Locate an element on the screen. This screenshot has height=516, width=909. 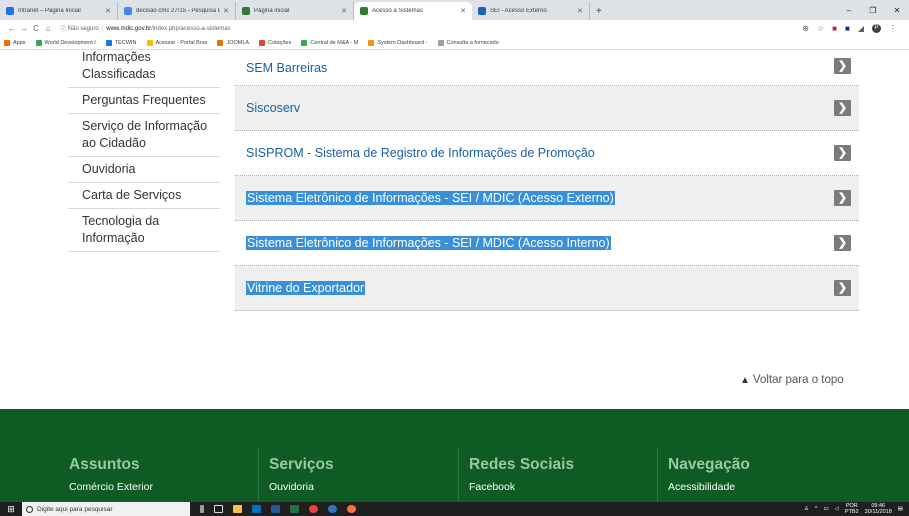
sidebar-item-sic: Serviço de Informação ao Cidadão is located at coordinates (144, 135).